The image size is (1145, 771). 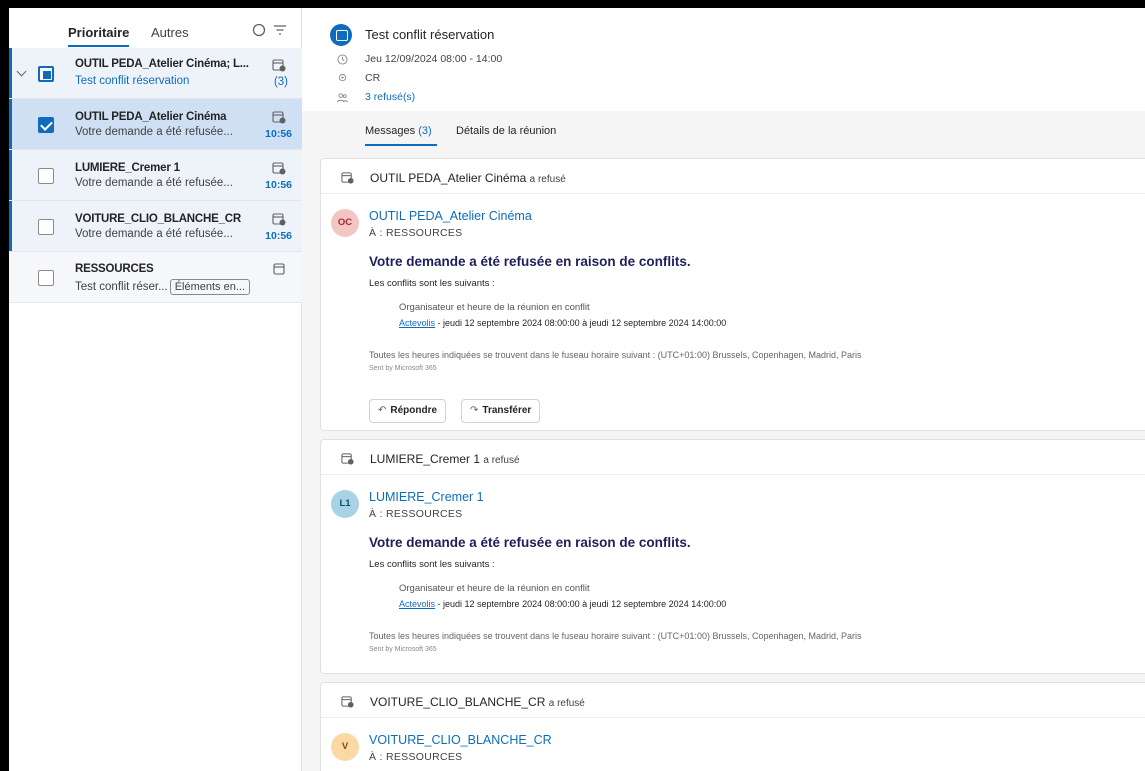 I want to click on avatar: V, so click(x=345, y=747).